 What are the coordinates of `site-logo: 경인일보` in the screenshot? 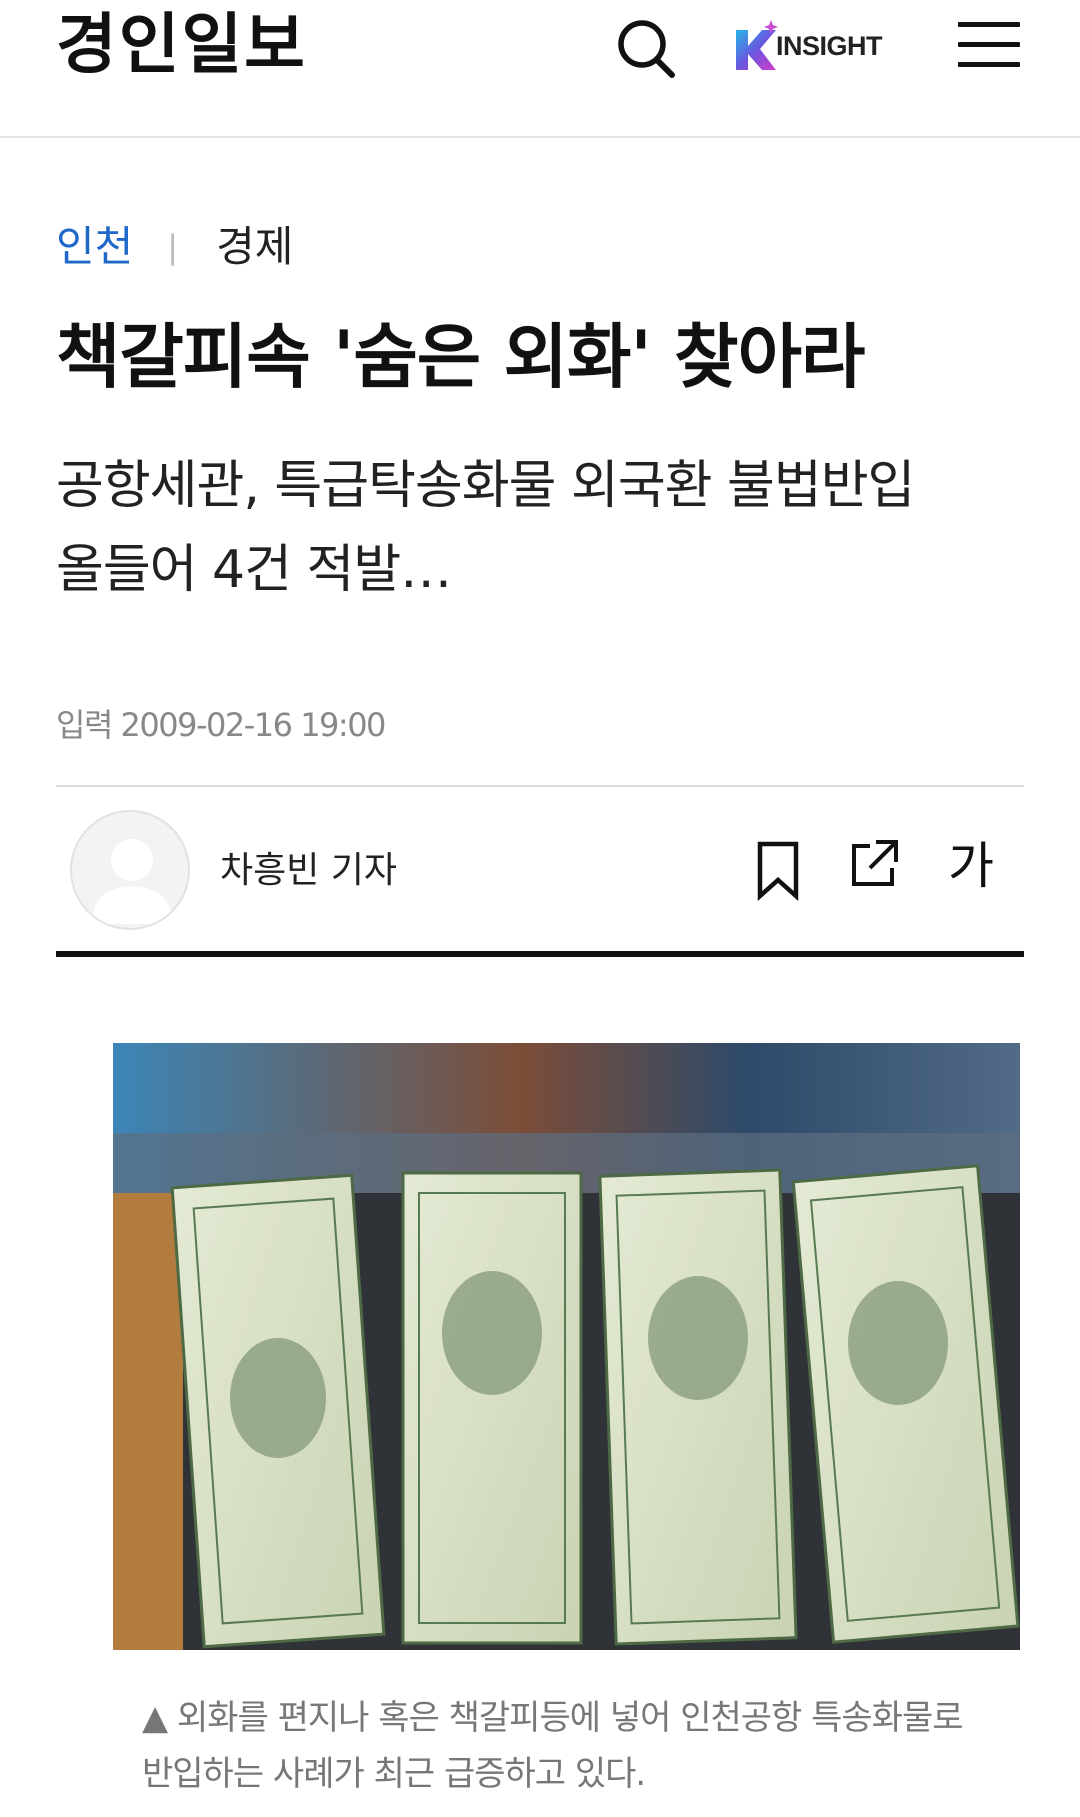 It's located at (181, 44).